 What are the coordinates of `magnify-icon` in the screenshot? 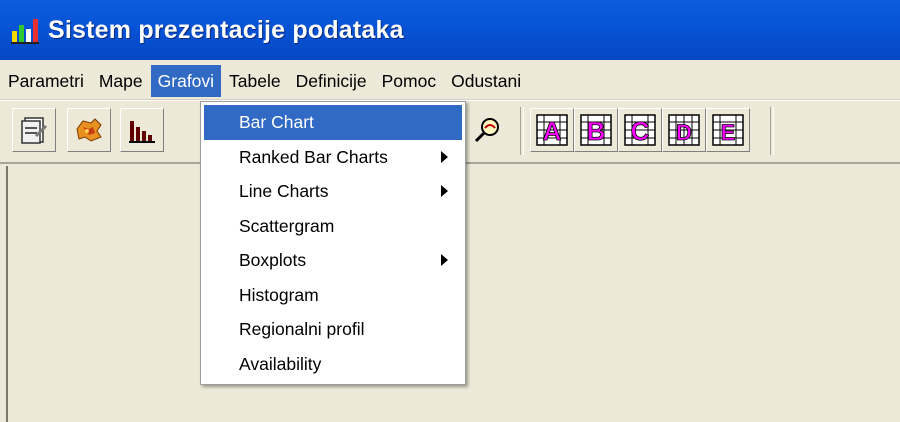 It's located at (486, 130).